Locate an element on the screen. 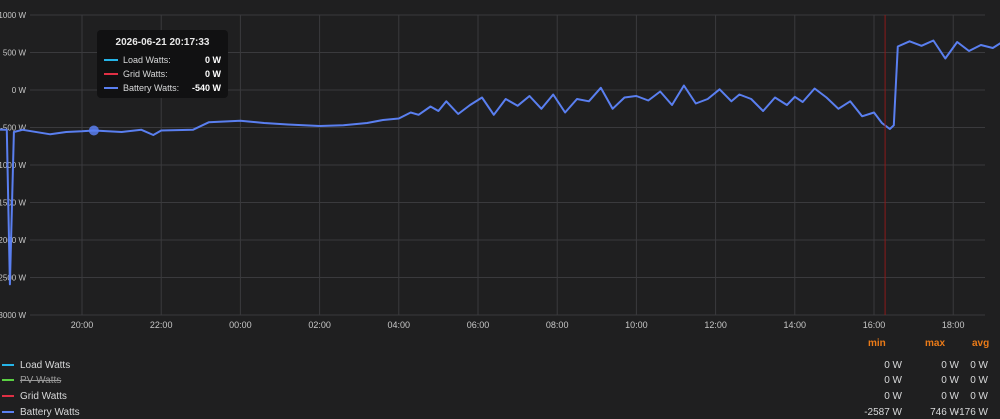 This screenshot has height=419, width=1000. tooltip-series-name: Load Watts: is located at coordinates (147, 60).